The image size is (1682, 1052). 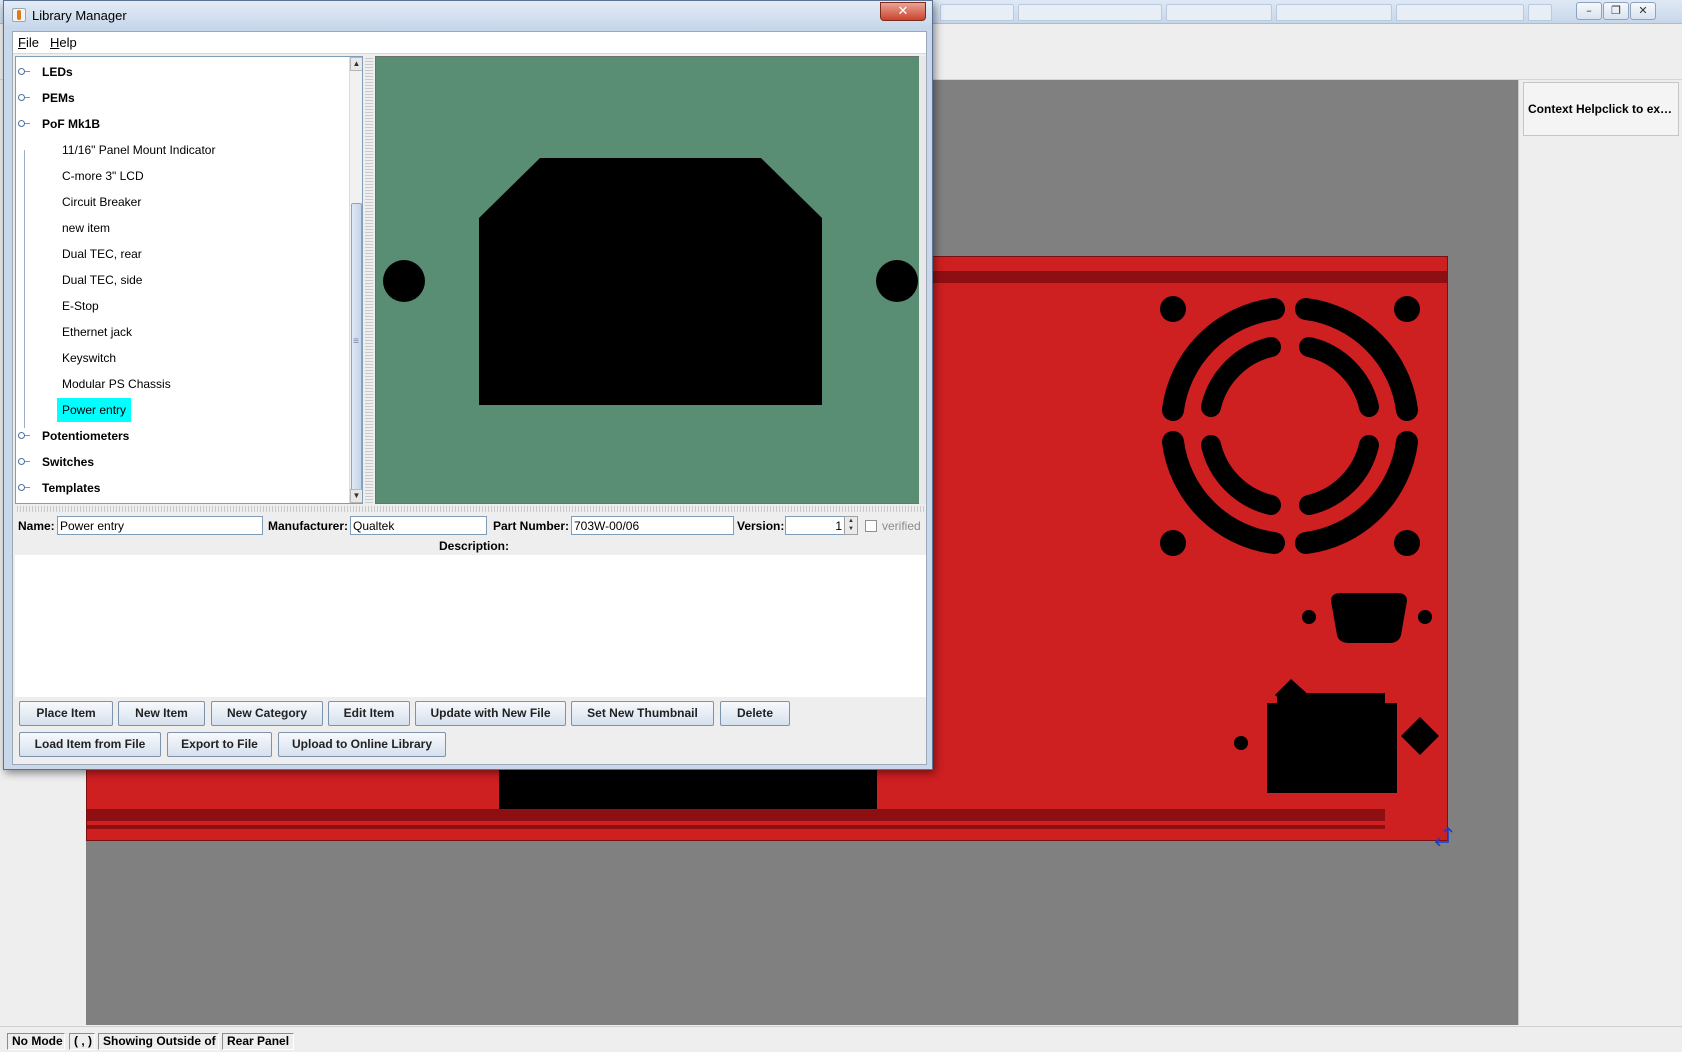 What do you see at coordinates (761, 526) in the screenshot?
I see `version-label: Version:` at bounding box center [761, 526].